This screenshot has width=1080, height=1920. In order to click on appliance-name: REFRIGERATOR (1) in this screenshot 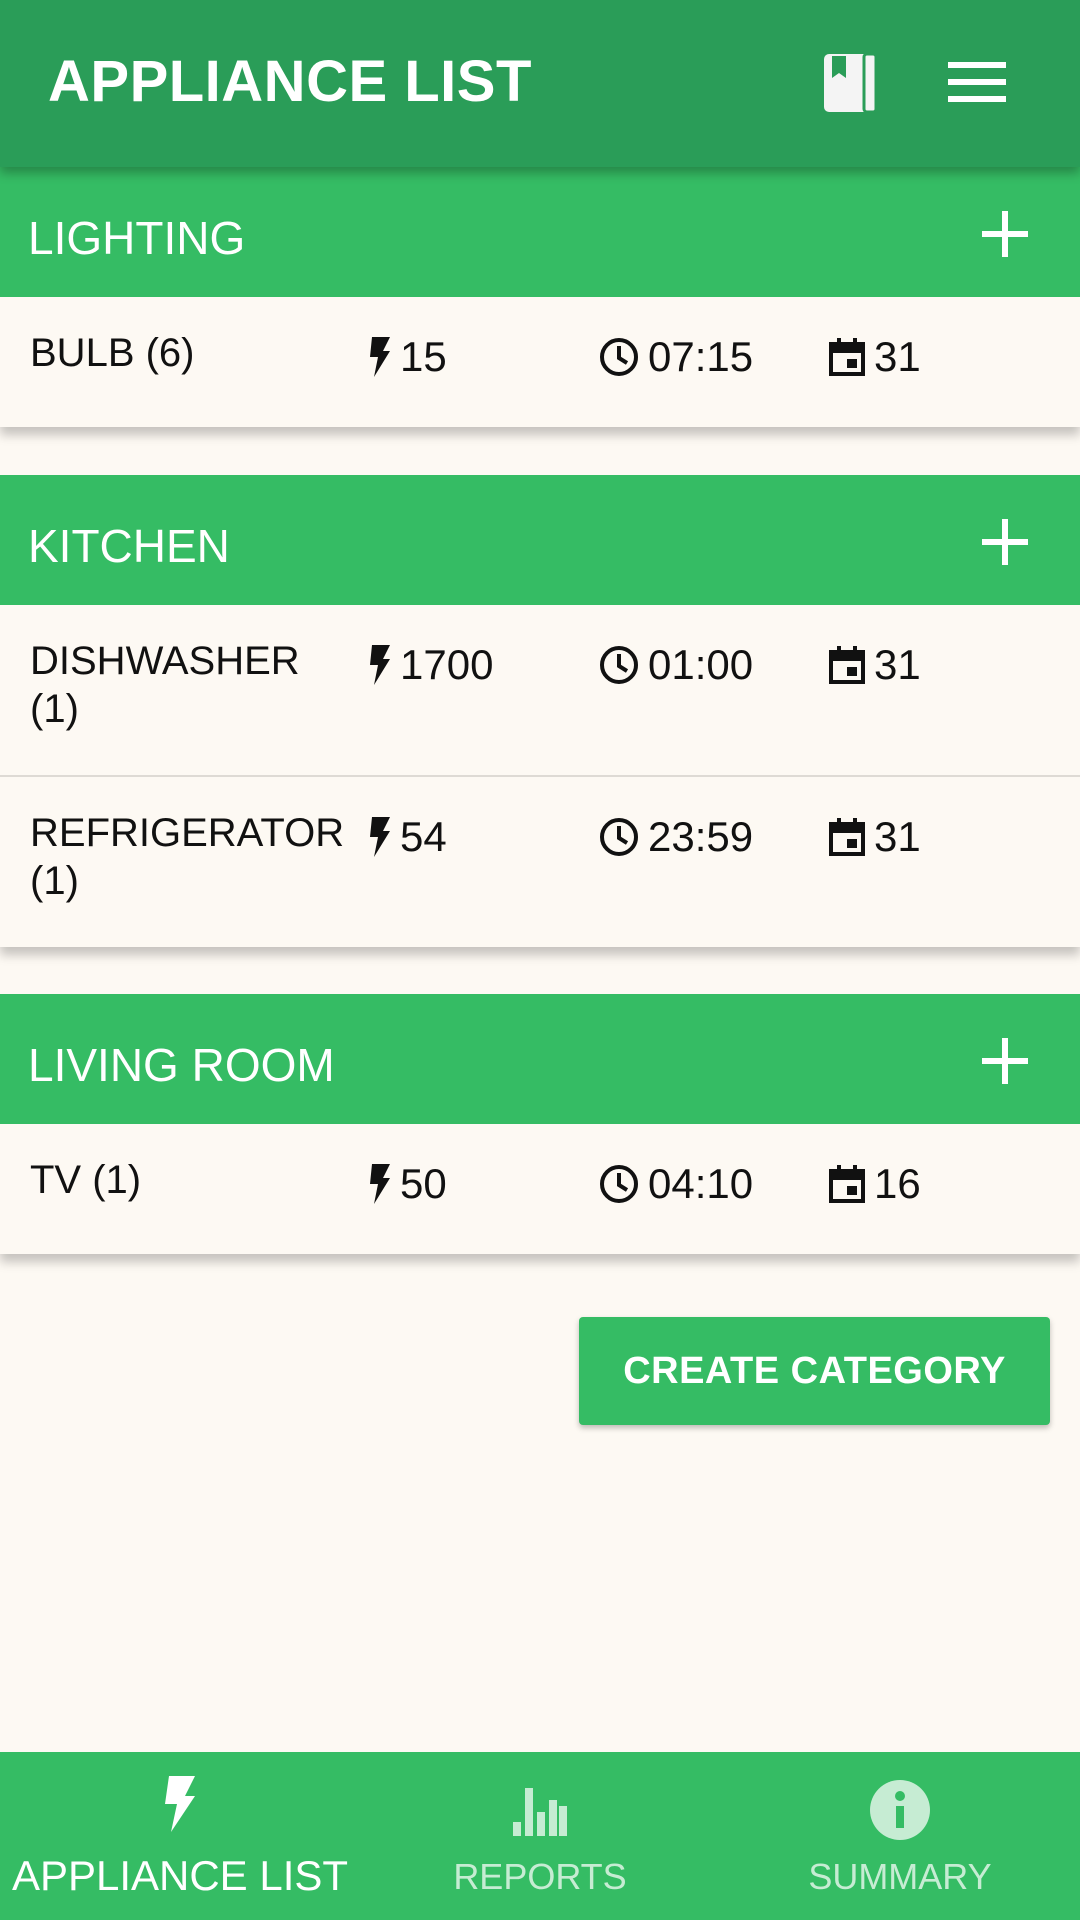, I will do `click(187, 857)`.